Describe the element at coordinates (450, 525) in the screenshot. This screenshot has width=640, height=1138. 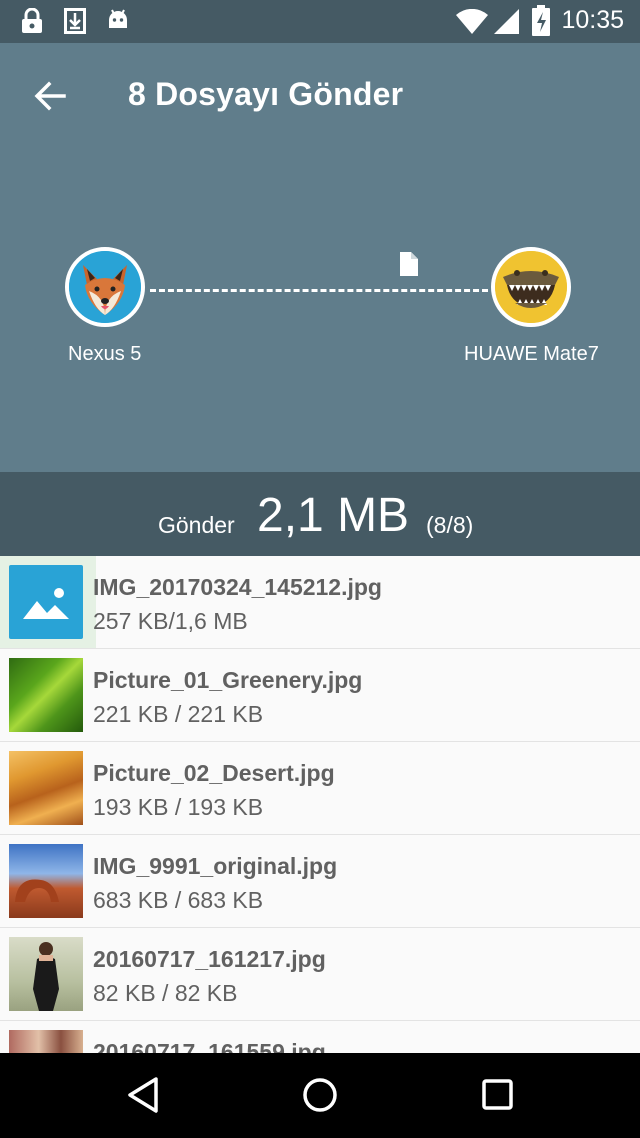
I see `file-count: (8/8)` at that location.